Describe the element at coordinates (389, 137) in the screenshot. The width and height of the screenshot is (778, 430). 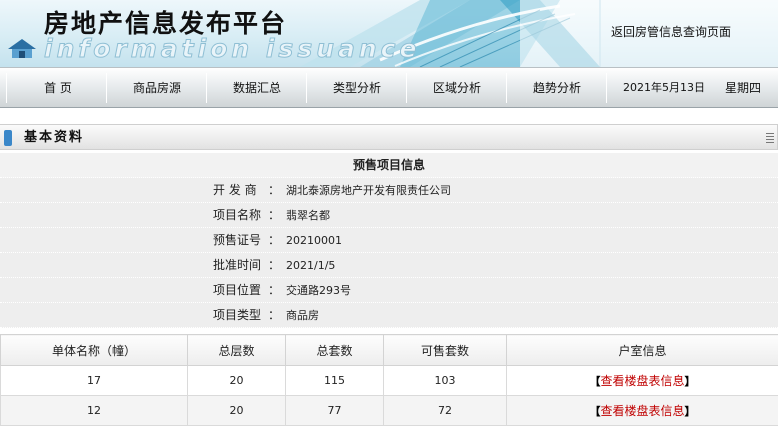
I see `section-header: 基本资料` at that location.